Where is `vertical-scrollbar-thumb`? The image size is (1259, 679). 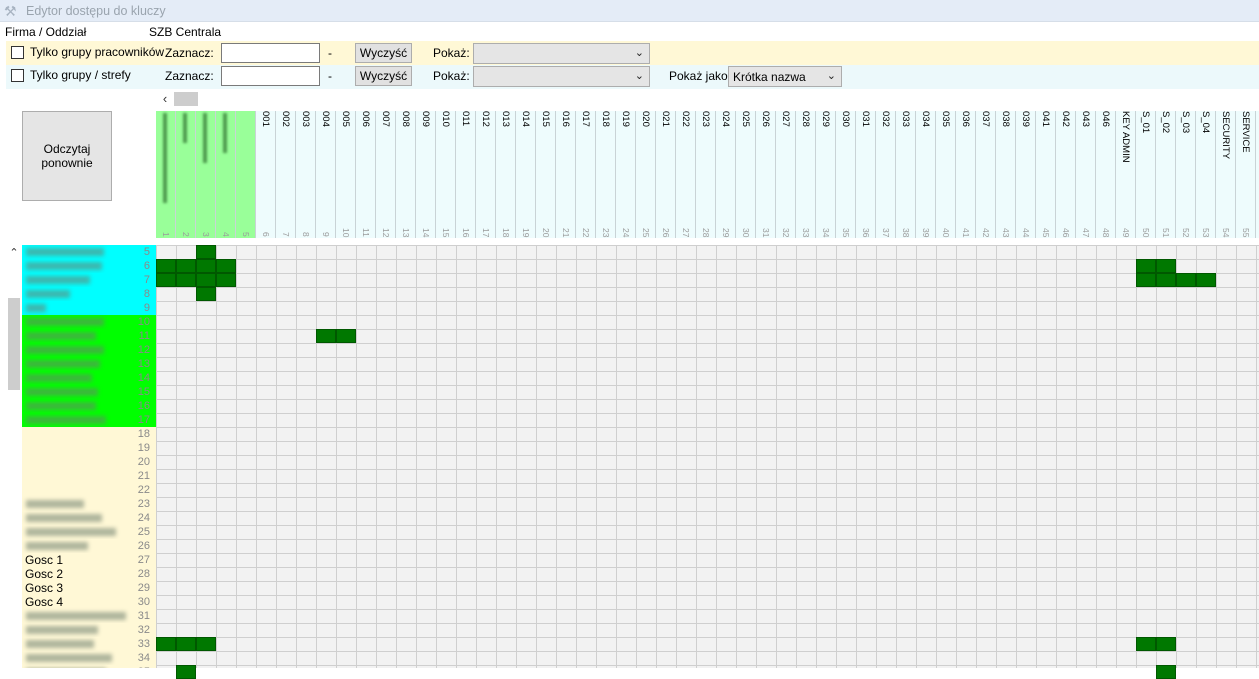 vertical-scrollbar-thumb is located at coordinates (14, 344).